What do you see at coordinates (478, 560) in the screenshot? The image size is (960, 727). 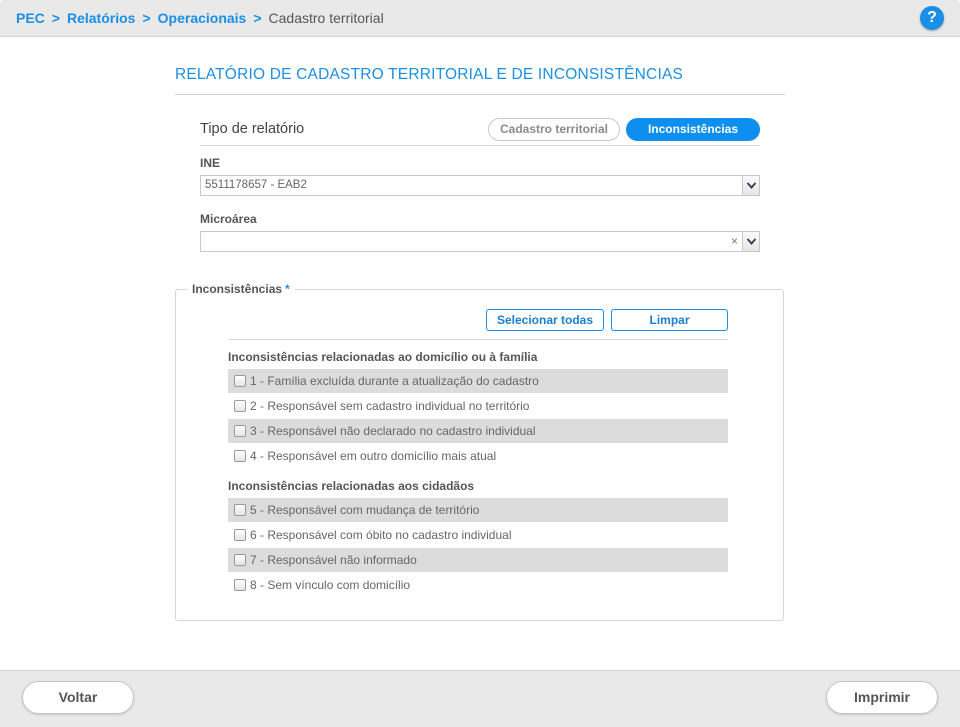 I see `checkbox-option: 7 - Responsável não informado` at bounding box center [478, 560].